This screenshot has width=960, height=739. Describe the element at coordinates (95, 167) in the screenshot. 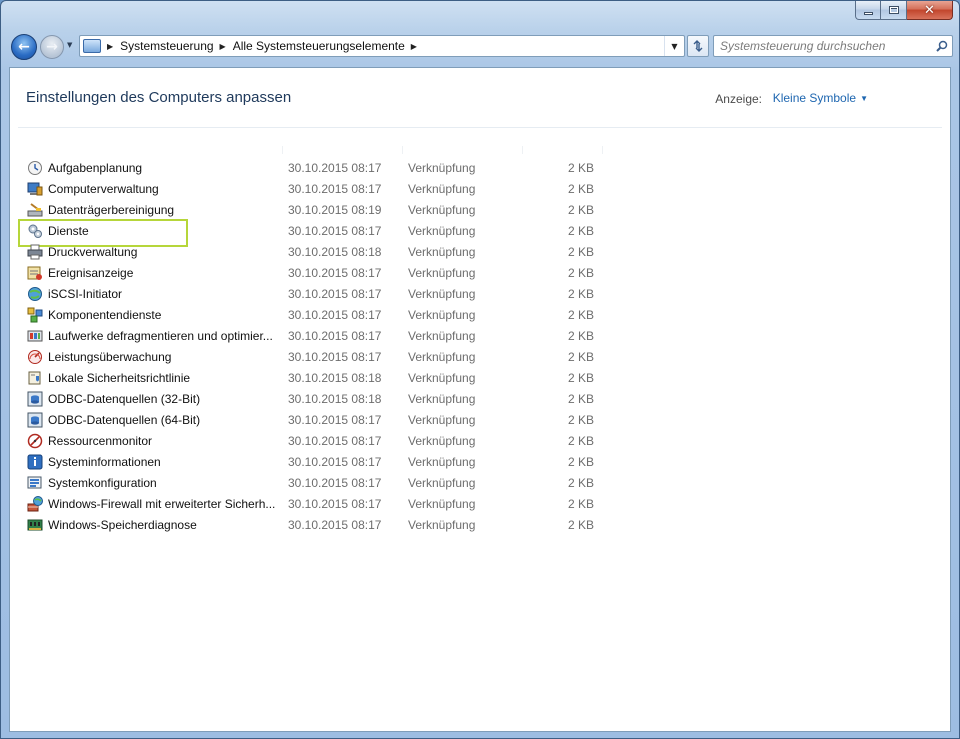

I see `item-name: Aufgabenplanung` at that location.